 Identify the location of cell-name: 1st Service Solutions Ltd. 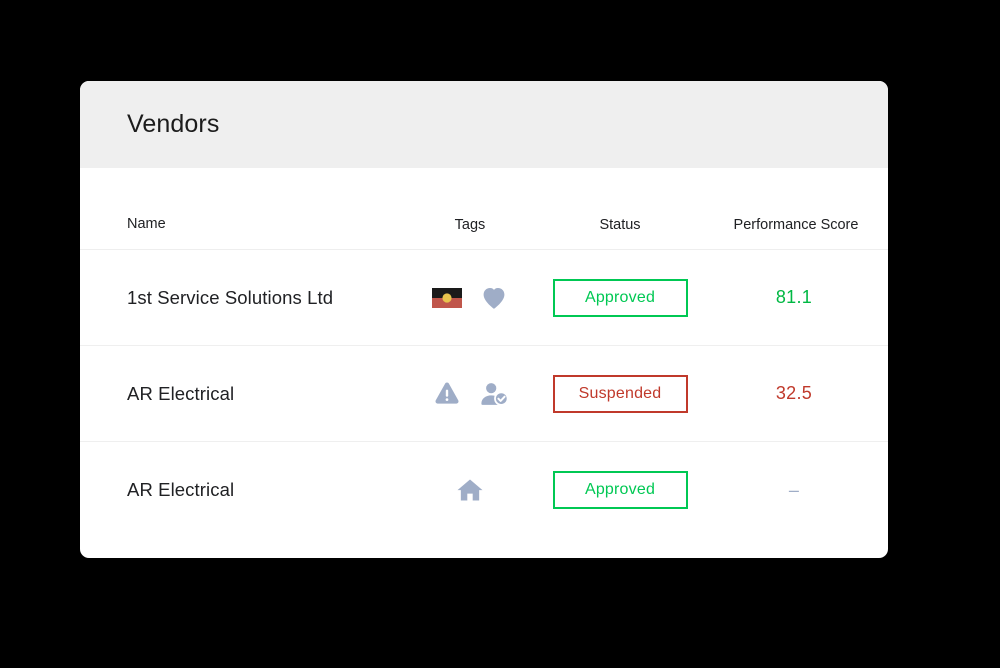
(240, 298).